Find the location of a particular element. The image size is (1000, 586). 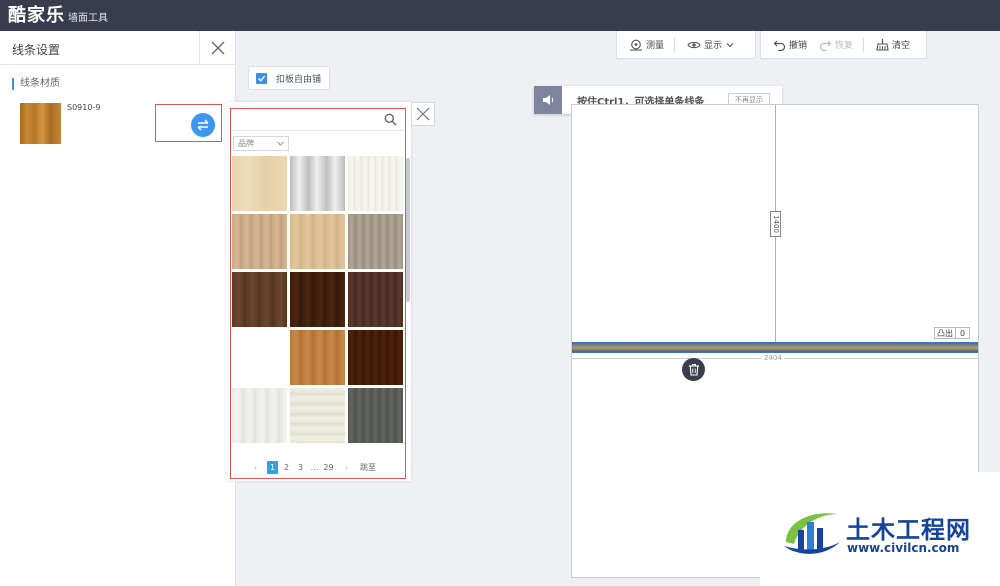

swap-icon is located at coordinates (203, 125).